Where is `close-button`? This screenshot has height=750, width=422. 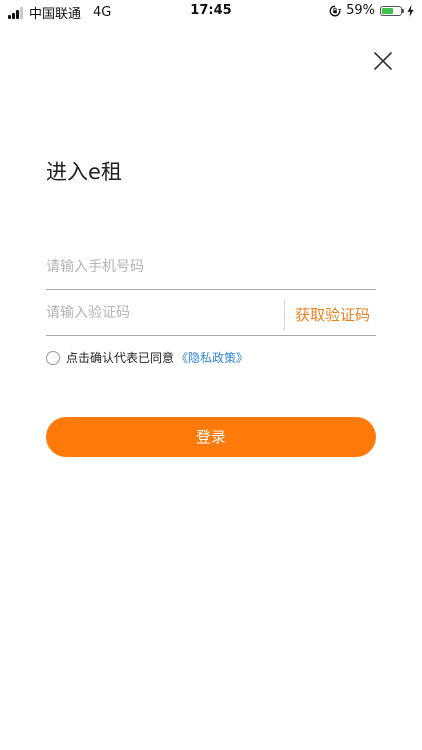
close-button is located at coordinates (383, 61).